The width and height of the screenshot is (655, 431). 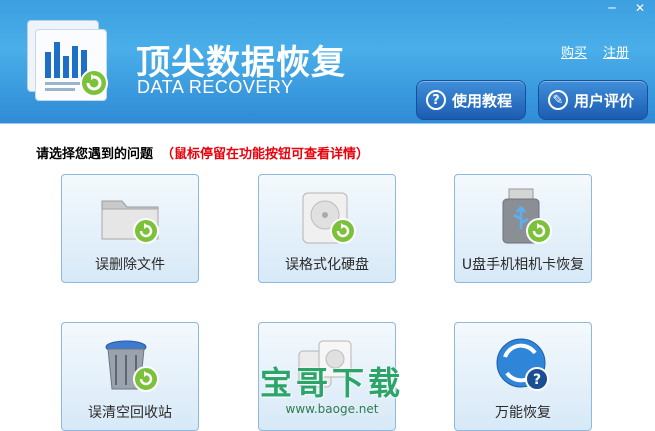 I want to click on tile-universal: ? 万能恢复, so click(x=523, y=376).